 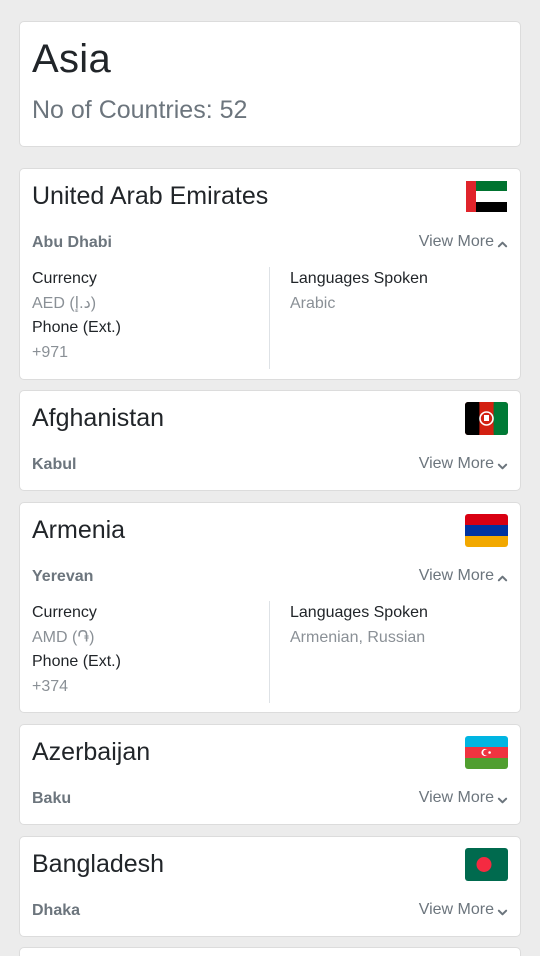 What do you see at coordinates (270, 440) in the screenshot?
I see `country-card: Afghanistan Kabul View More` at bounding box center [270, 440].